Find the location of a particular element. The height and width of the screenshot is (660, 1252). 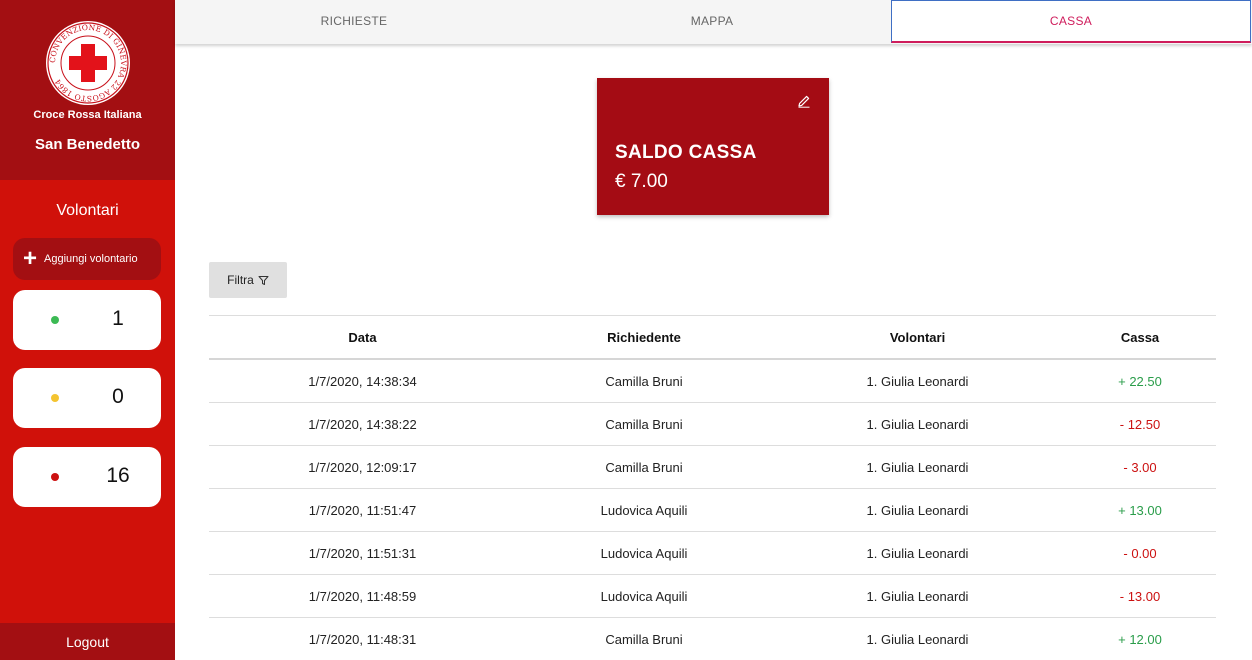

row-amount: - 12.50 is located at coordinates (1140, 424).